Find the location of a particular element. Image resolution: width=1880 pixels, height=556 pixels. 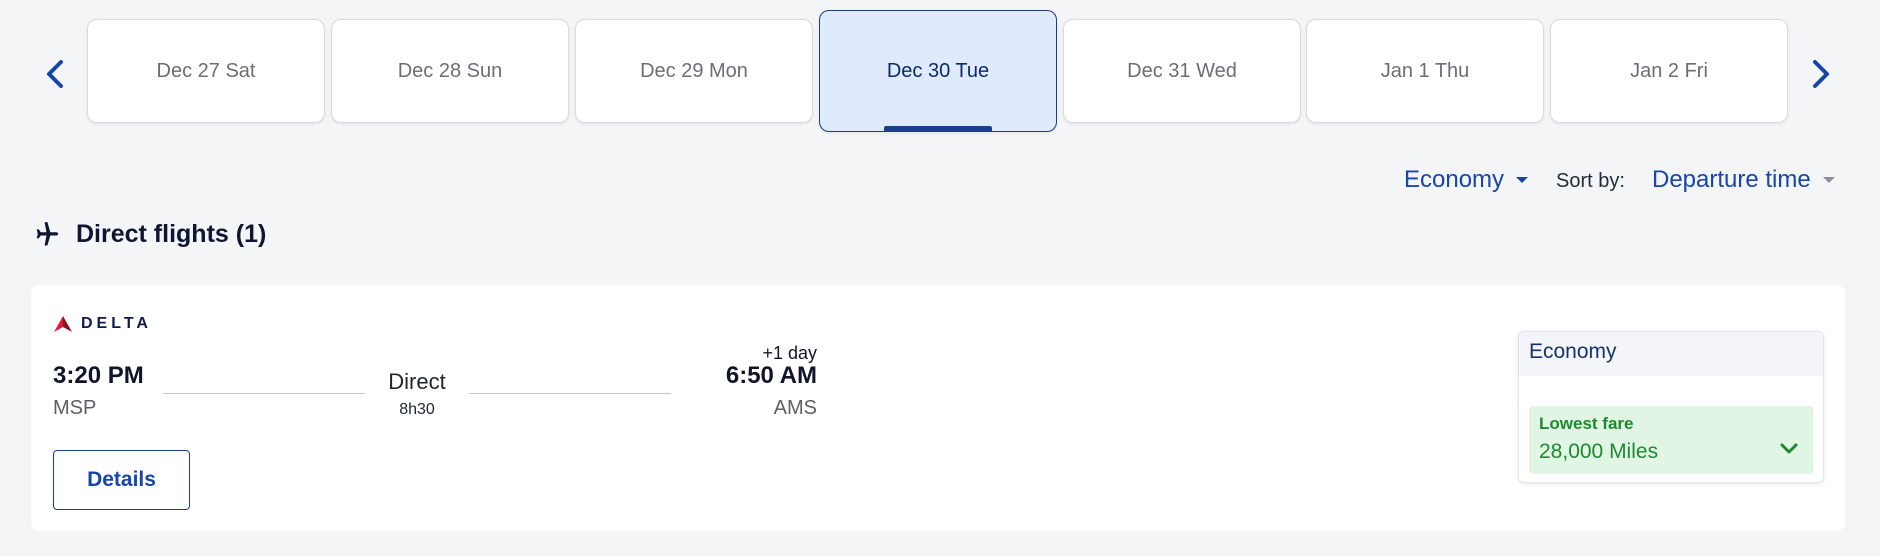

cabin-dropdown-value: Economy is located at coordinates (1454, 179).